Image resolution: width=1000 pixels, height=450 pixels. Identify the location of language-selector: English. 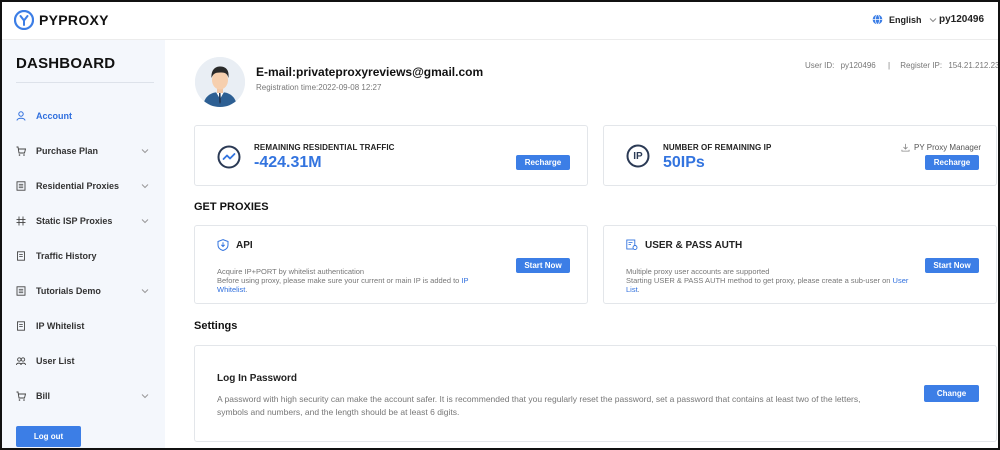
(907, 19).